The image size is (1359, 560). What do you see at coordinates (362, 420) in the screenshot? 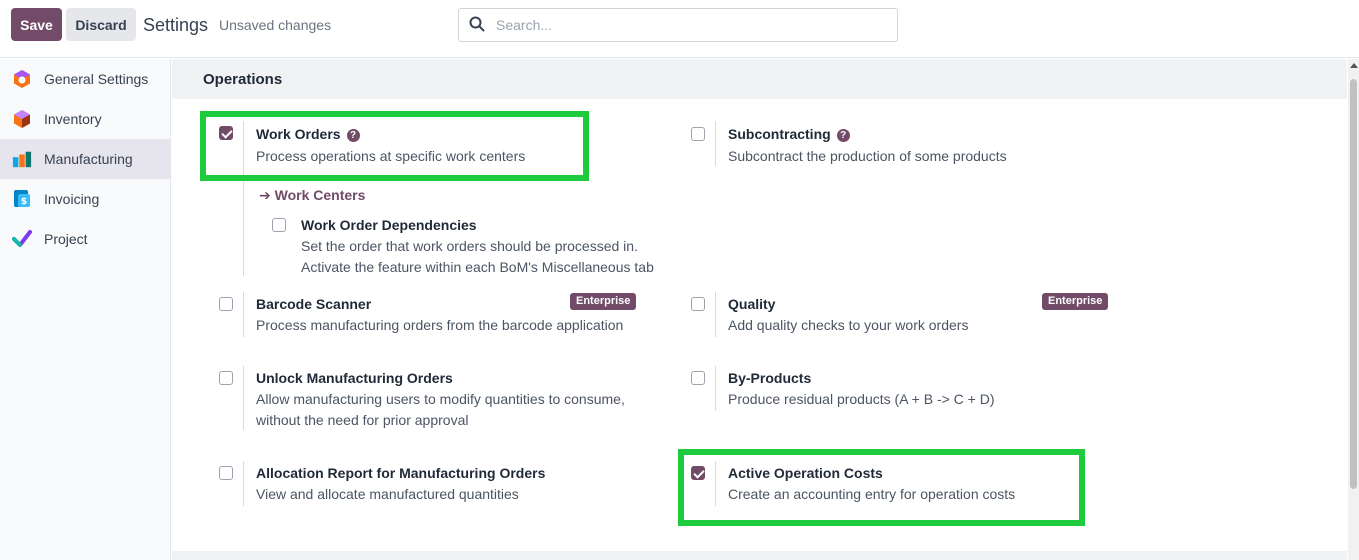
I see `unlock-manufacturing-orders-description: without the need for prior approval` at bounding box center [362, 420].